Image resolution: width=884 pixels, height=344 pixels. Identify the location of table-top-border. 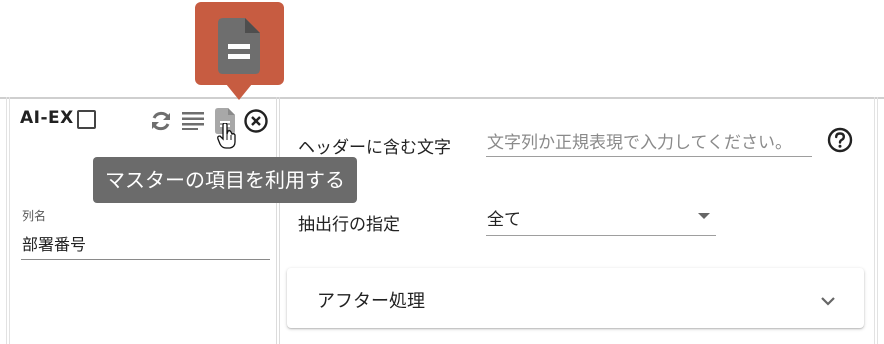
(442, 98).